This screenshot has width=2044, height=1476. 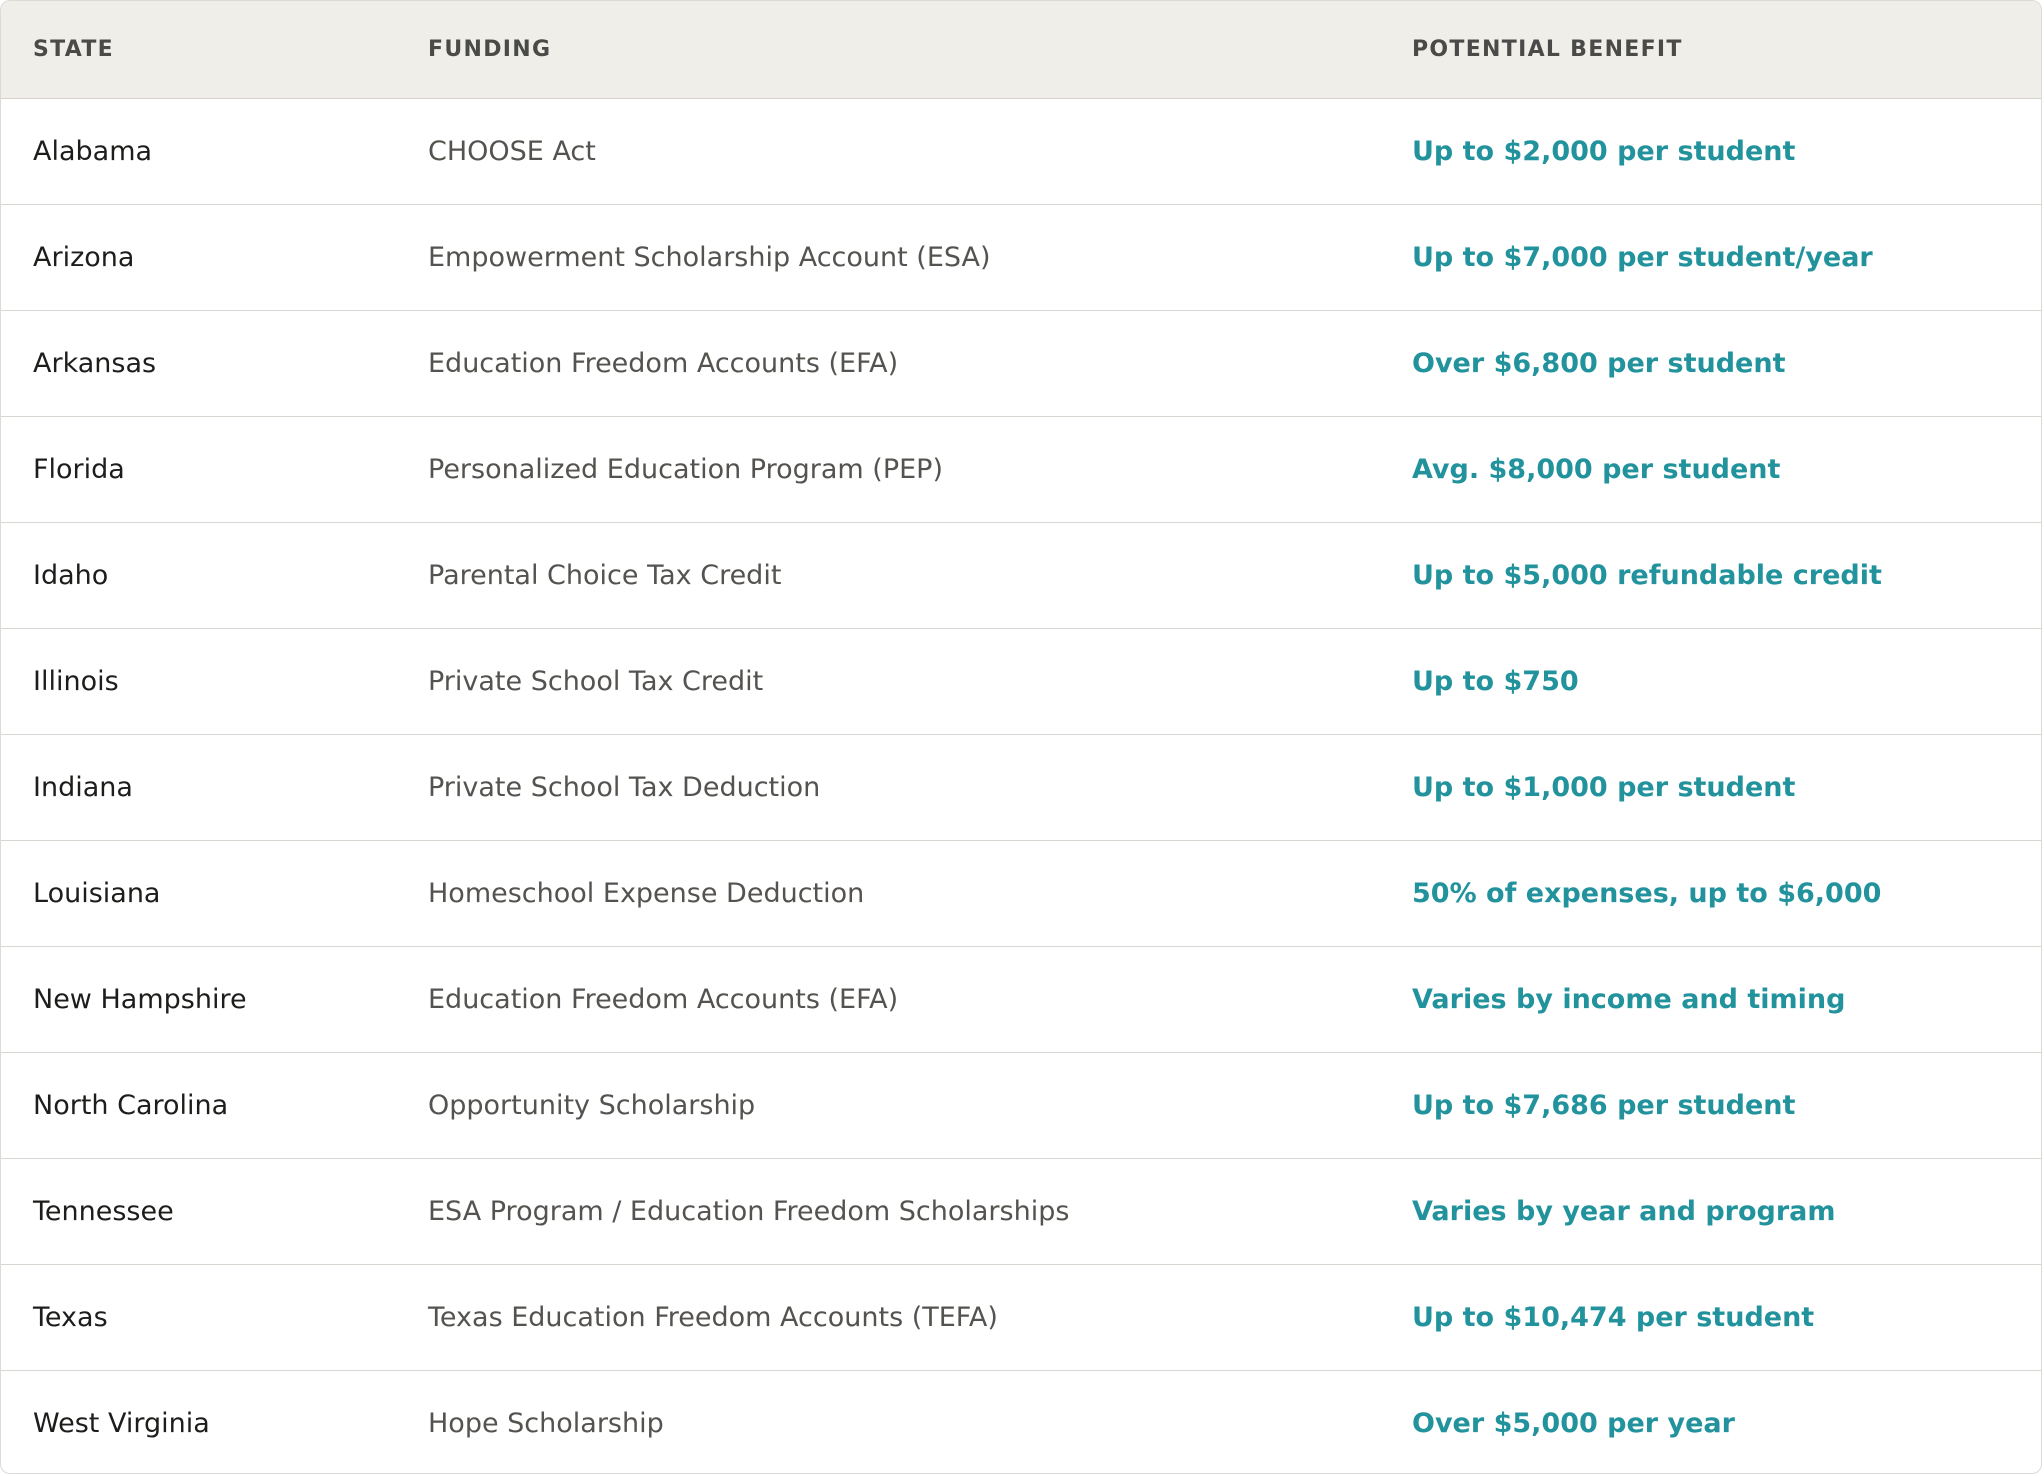 I want to click on state-cell: West Virginia, so click(x=121, y=1423).